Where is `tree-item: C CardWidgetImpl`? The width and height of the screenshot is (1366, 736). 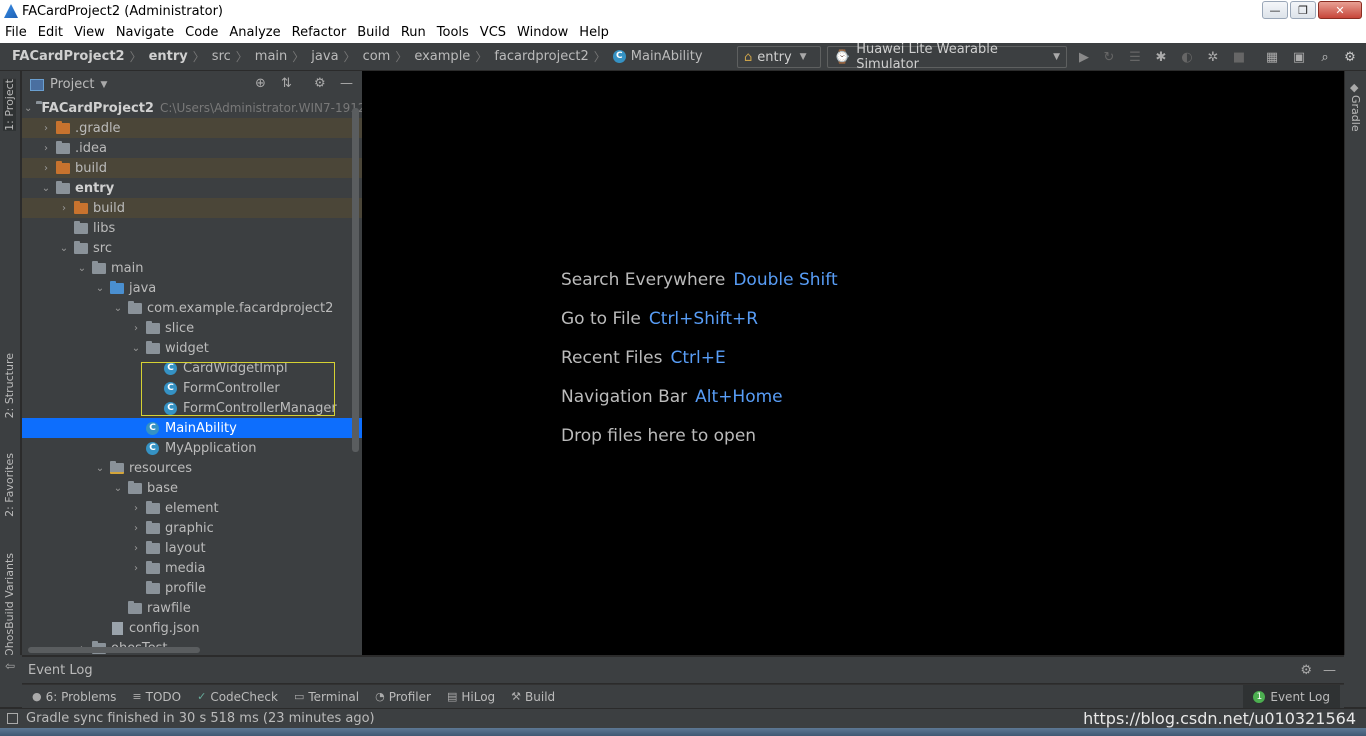
tree-item: C CardWidgetImpl is located at coordinates (192, 368).